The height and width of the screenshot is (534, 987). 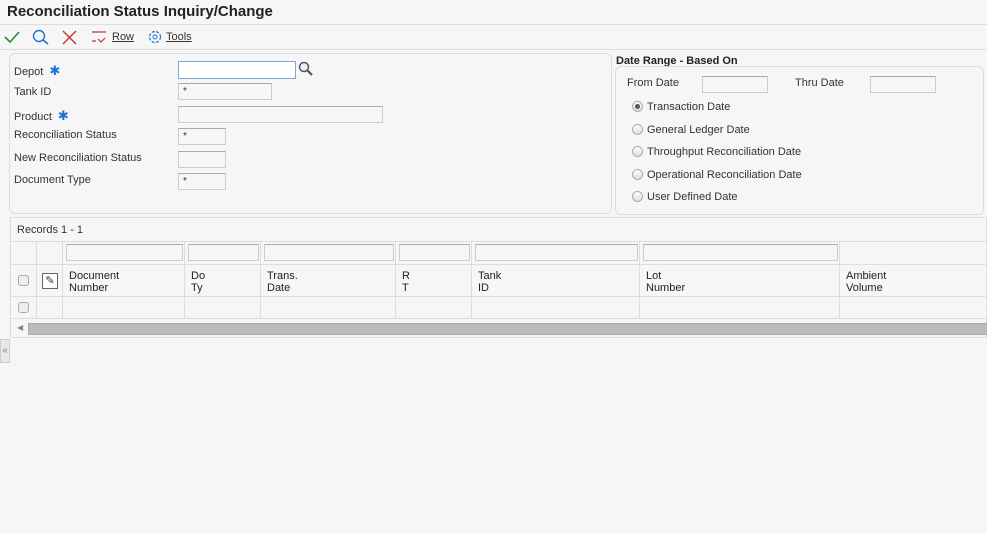 I want to click on thru-date-input, so click(x=903, y=84).